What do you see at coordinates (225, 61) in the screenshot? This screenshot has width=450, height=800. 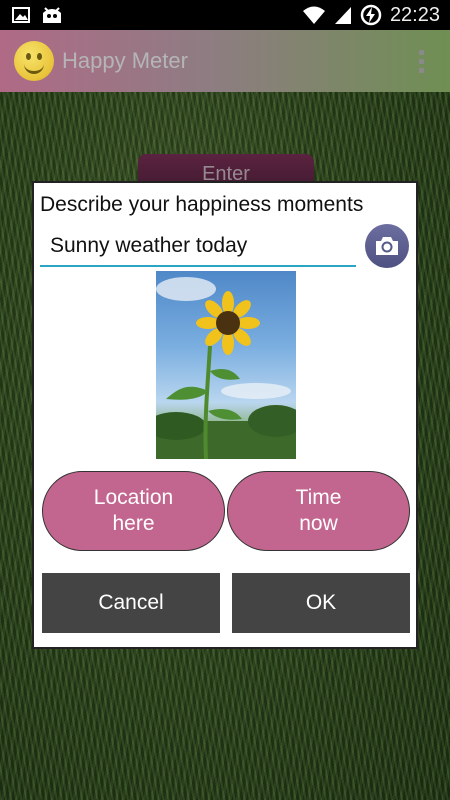 I see `action-bar: Happy Meter` at bounding box center [225, 61].